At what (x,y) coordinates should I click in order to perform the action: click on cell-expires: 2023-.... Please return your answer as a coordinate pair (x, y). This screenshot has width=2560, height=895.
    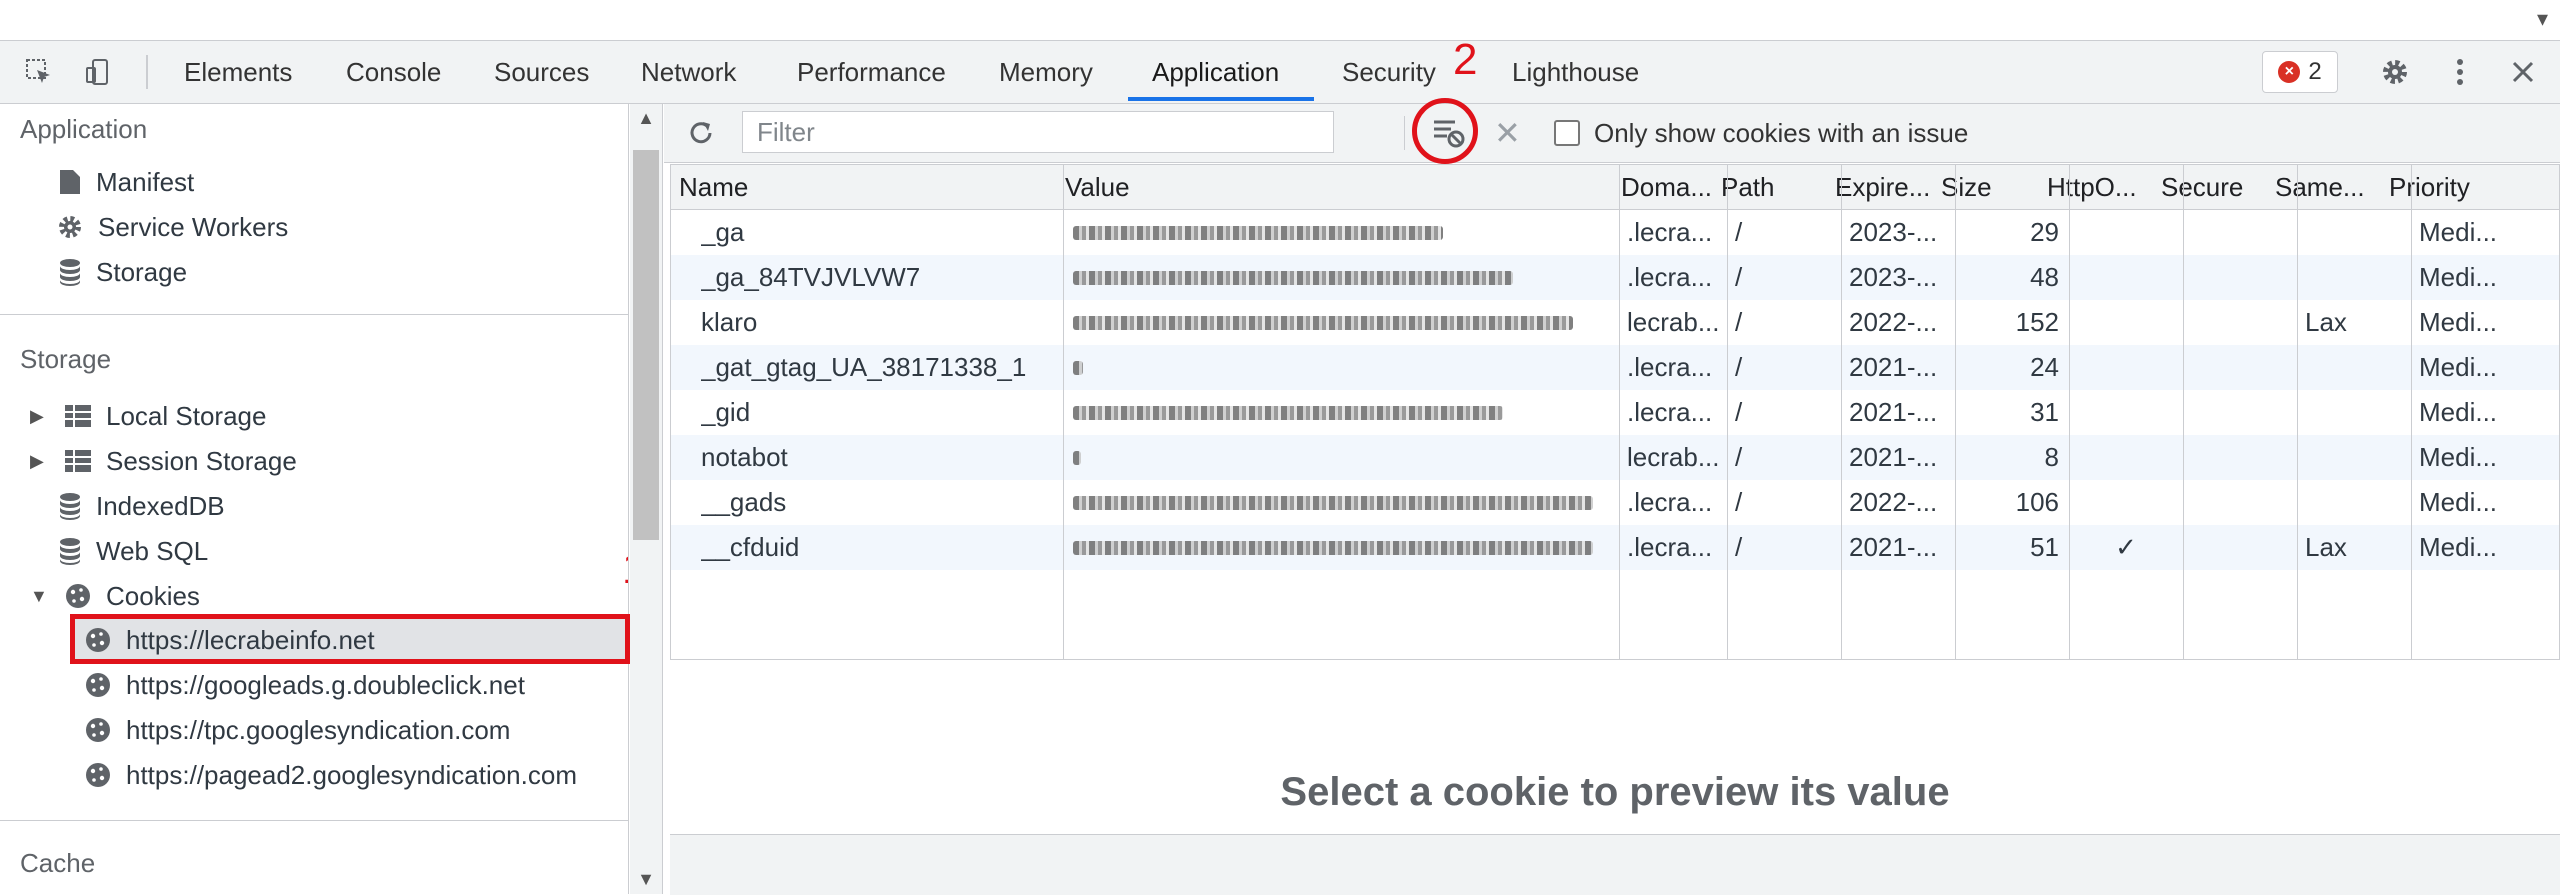
    Looking at the image, I should click on (1893, 232).